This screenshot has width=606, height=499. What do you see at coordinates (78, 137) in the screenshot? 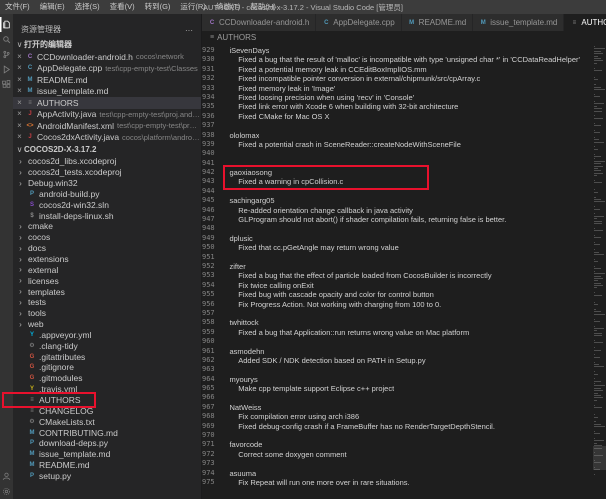
I see `file-name: Cocos2dxActivity.java` at bounding box center [78, 137].